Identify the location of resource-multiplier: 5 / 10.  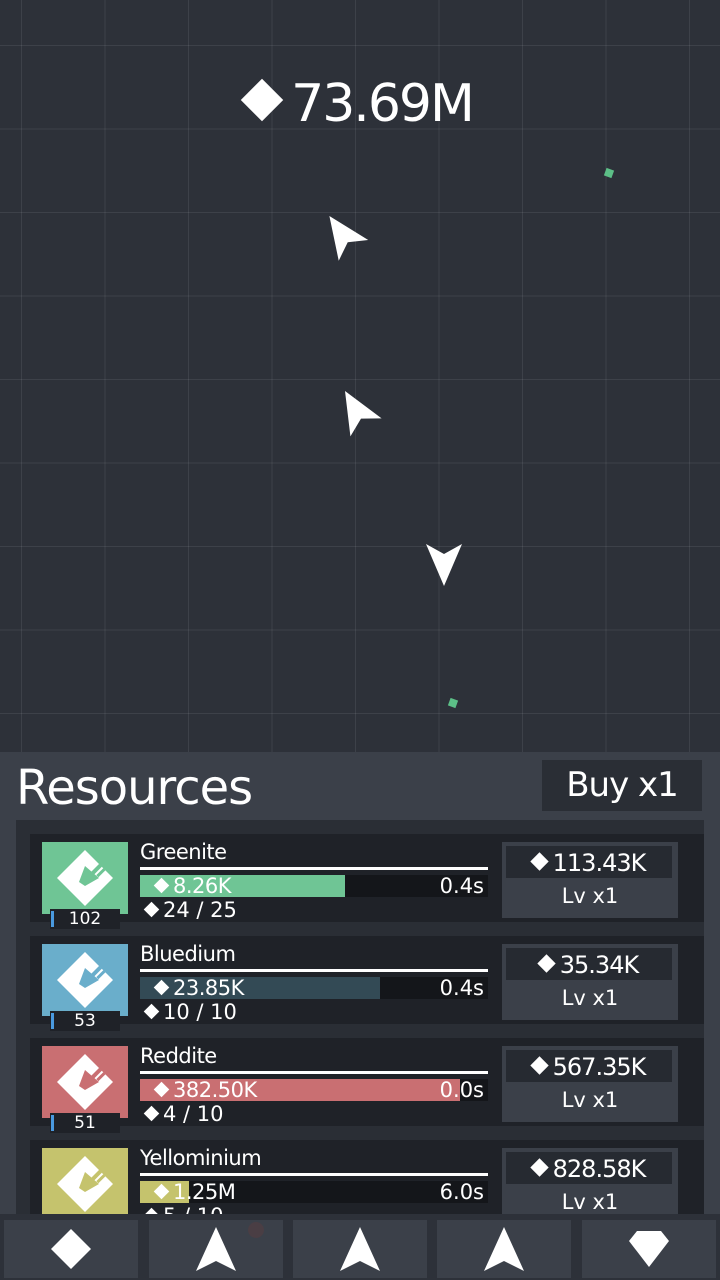
(183, 1208).